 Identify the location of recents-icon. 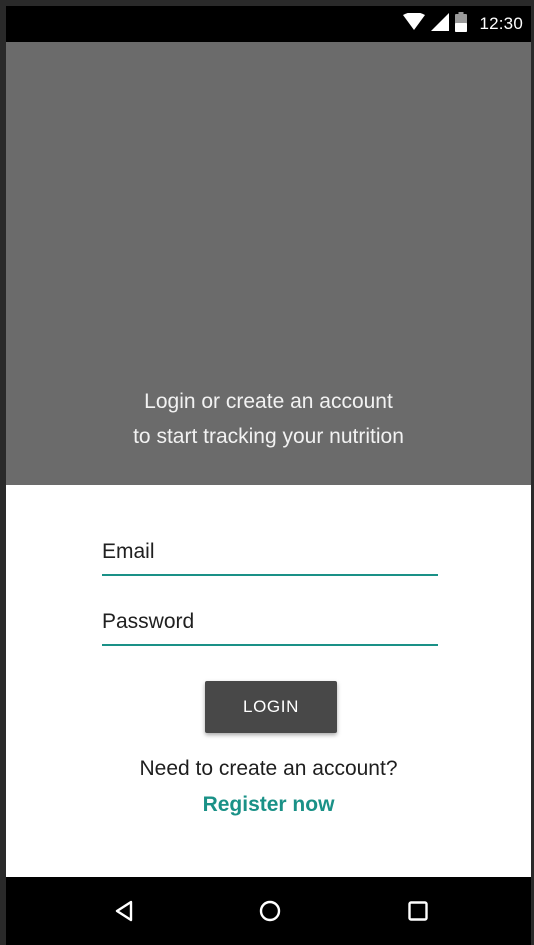
(418, 911).